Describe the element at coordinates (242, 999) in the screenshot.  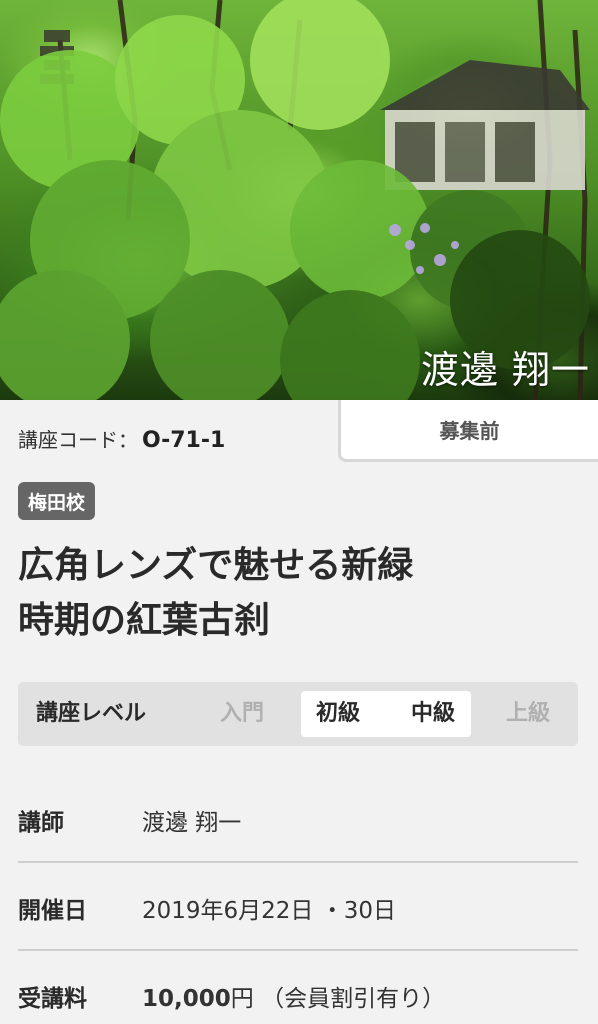
I see `fee-unit: 円` at that location.